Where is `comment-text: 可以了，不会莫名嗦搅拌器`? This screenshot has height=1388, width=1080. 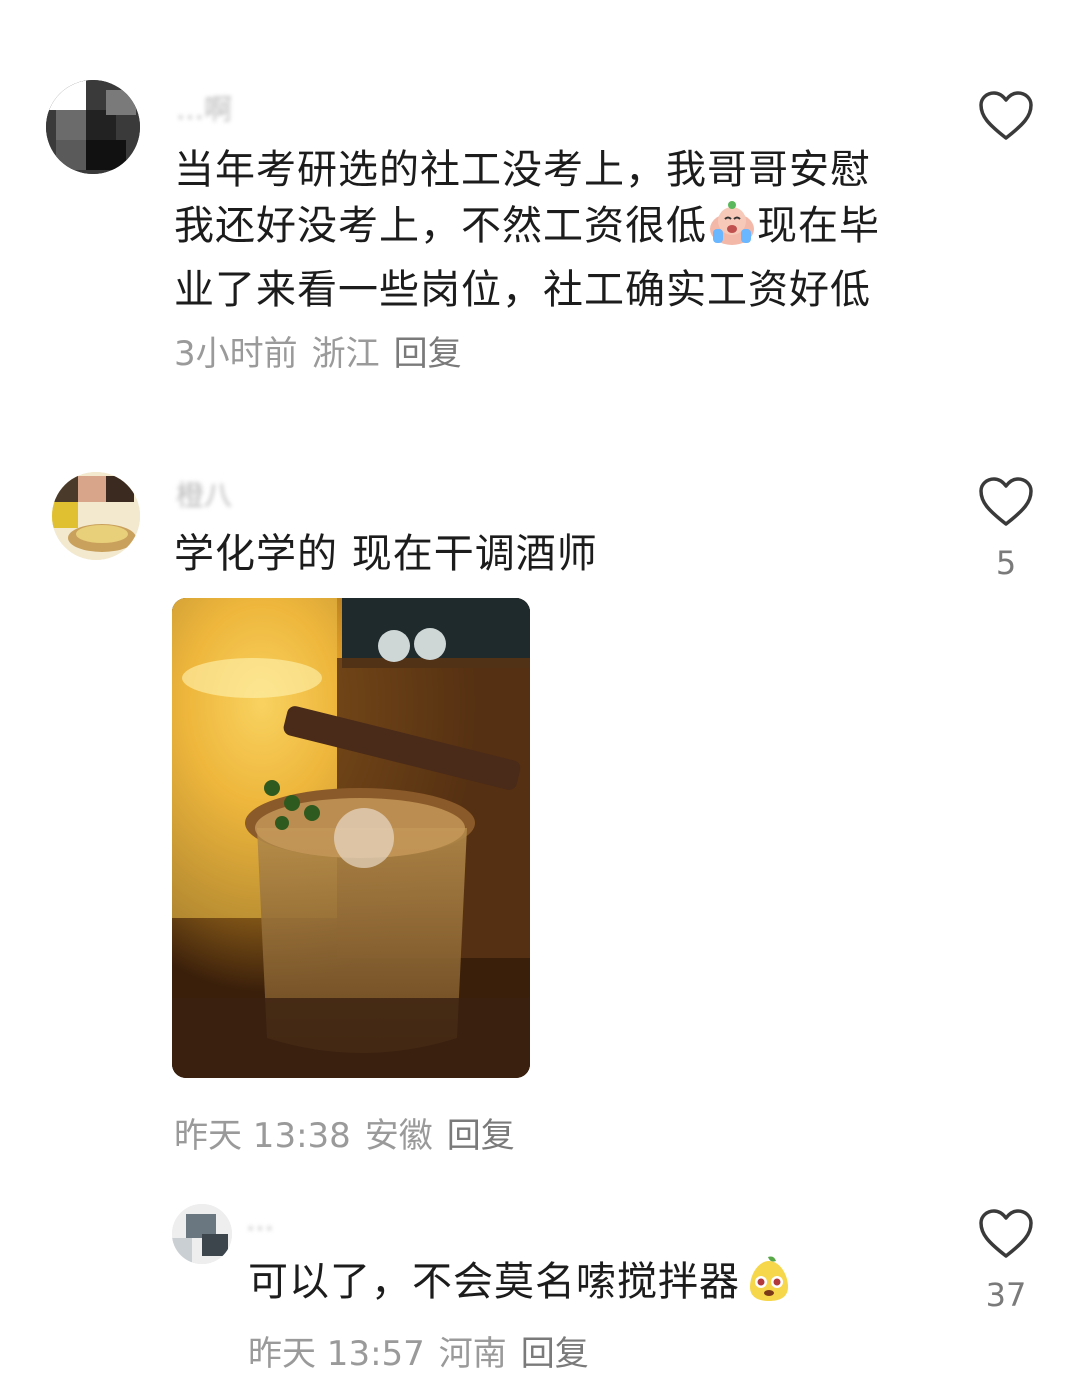 comment-text: 可以了，不会莫名嗦搅拌器 is located at coordinates (520, 1286).